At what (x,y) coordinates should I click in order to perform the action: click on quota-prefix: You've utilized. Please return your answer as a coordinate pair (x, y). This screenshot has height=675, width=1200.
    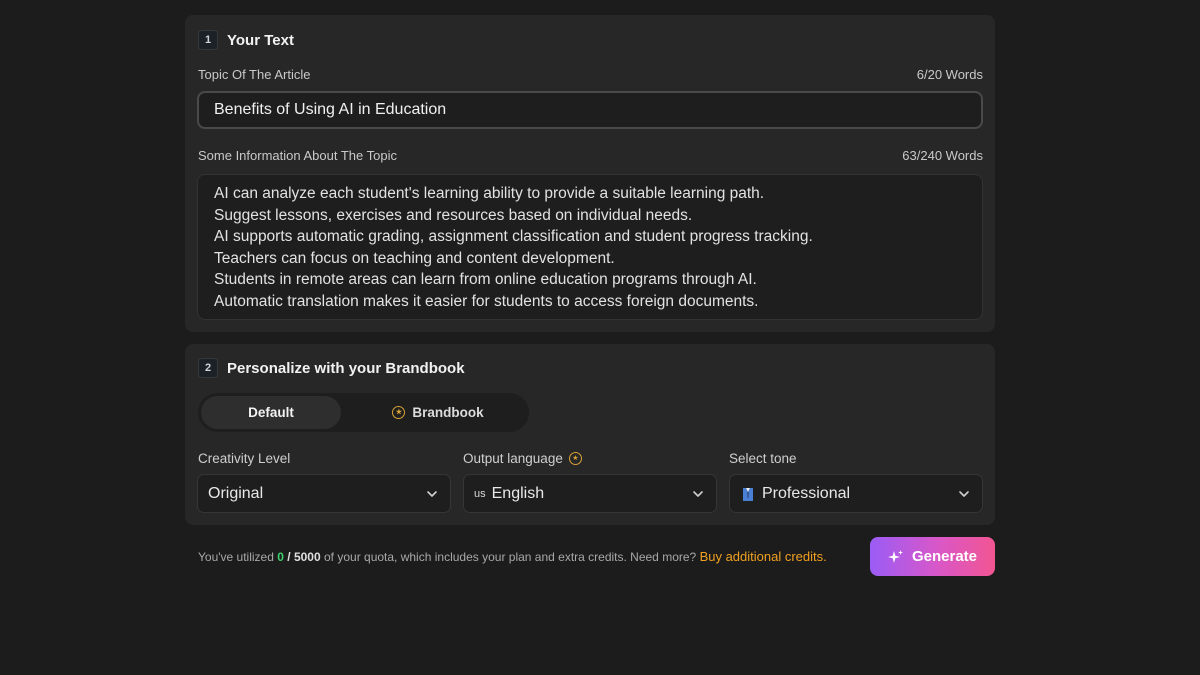
    Looking at the image, I should click on (236, 557).